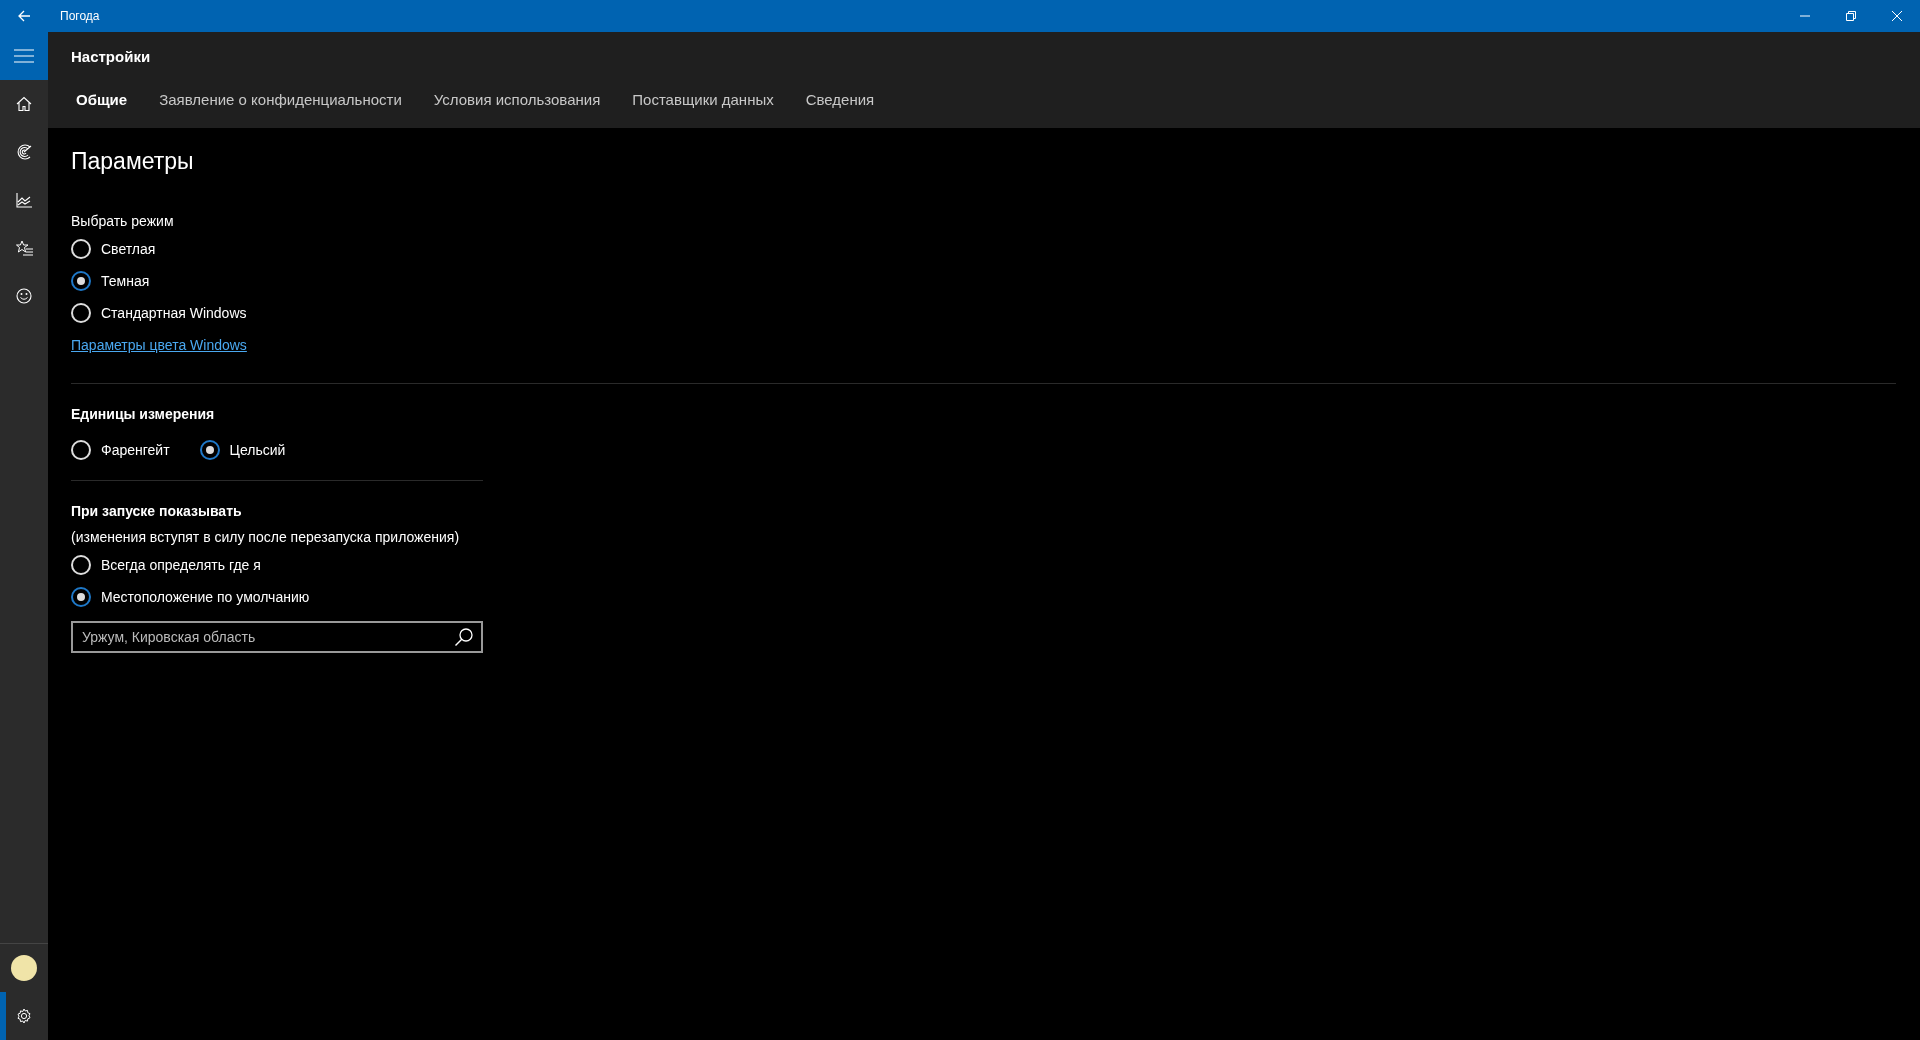 This screenshot has height=1040, width=1920. Describe the element at coordinates (132, 161) in the screenshot. I see `section-heading: Параметры` at that location.